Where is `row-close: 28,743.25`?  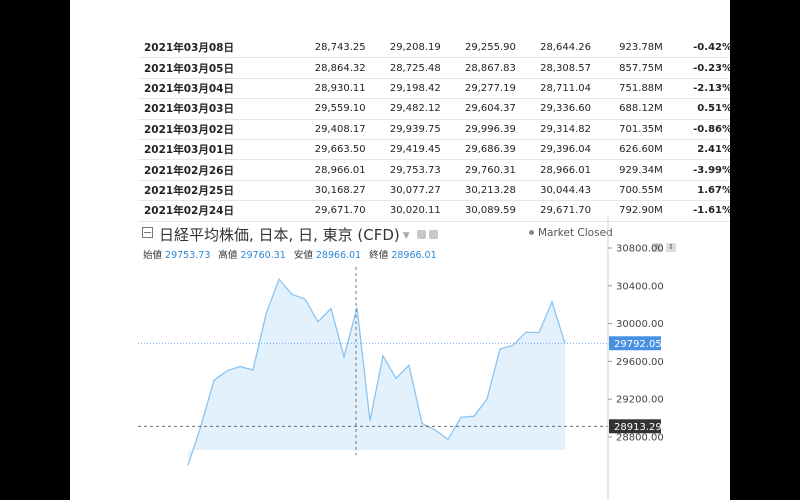 row-close: 28,743.25 is located at coordinates (320, 48).